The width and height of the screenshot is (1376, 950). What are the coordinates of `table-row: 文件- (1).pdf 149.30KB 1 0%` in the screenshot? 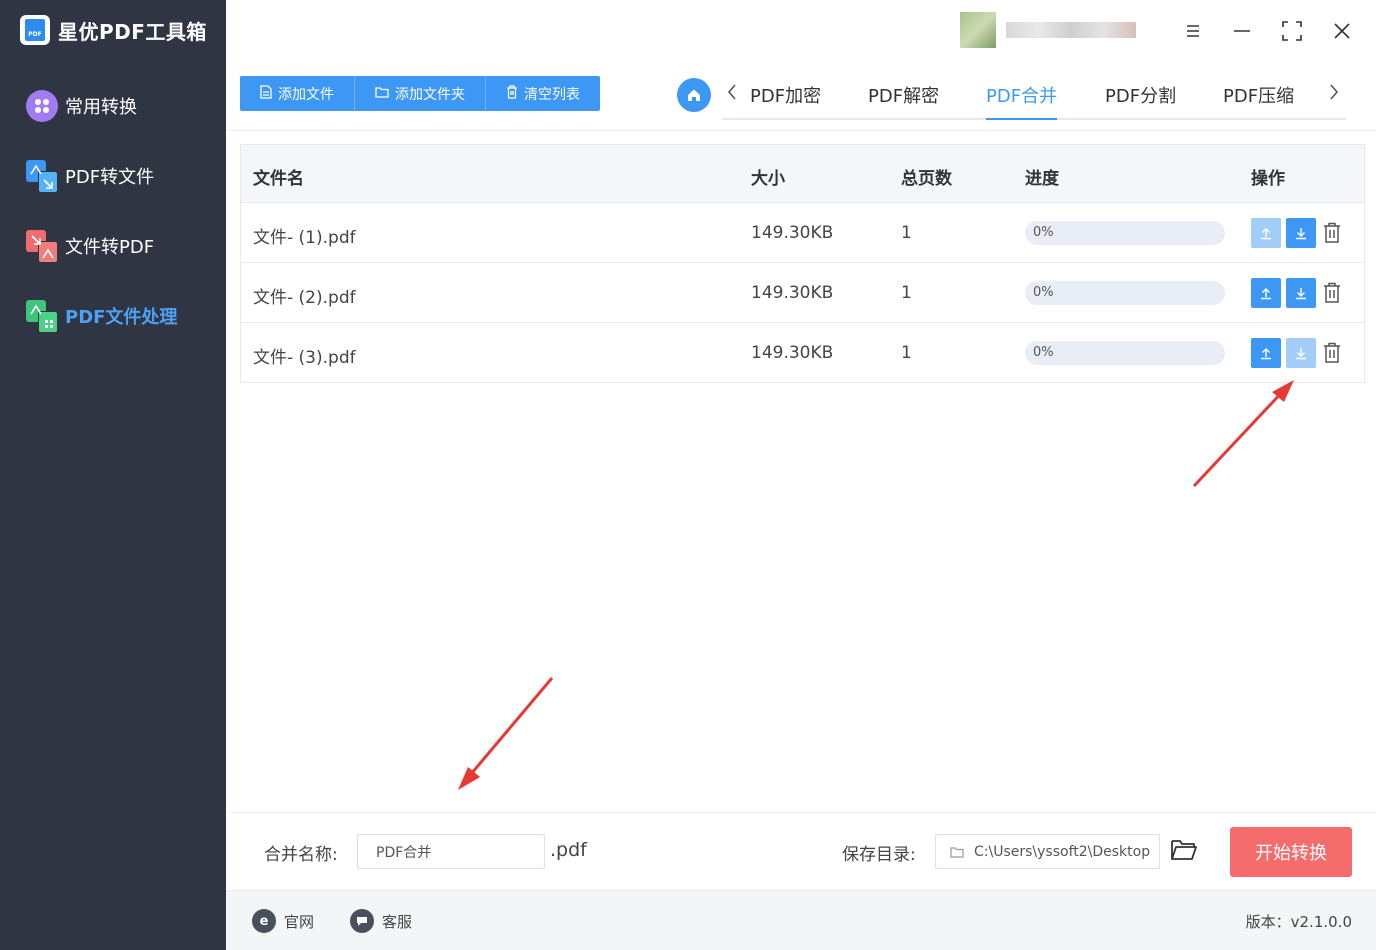 It's located at (802, 233).